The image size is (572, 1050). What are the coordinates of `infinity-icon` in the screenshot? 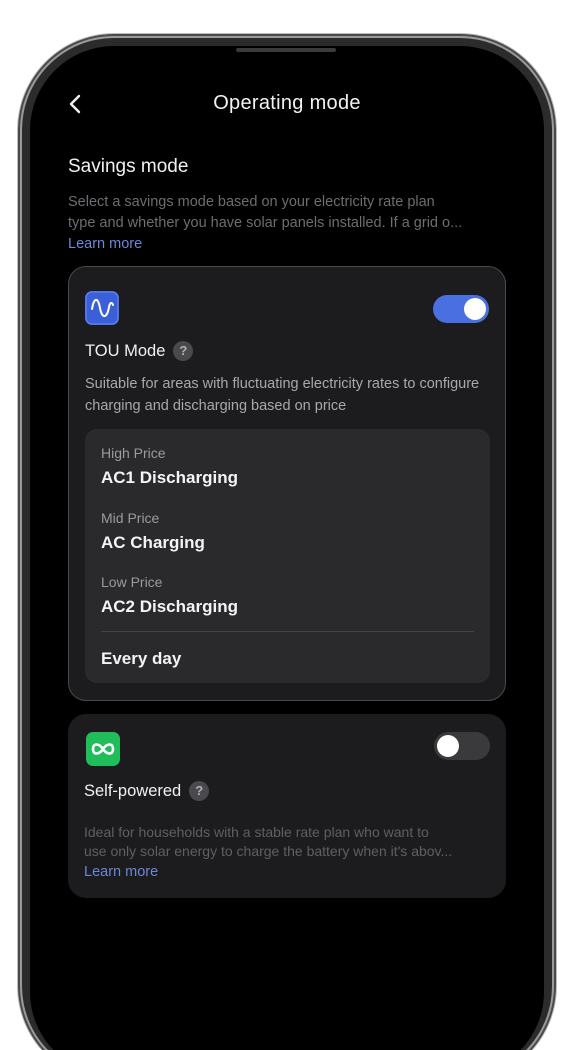 It's located at (103, 749).